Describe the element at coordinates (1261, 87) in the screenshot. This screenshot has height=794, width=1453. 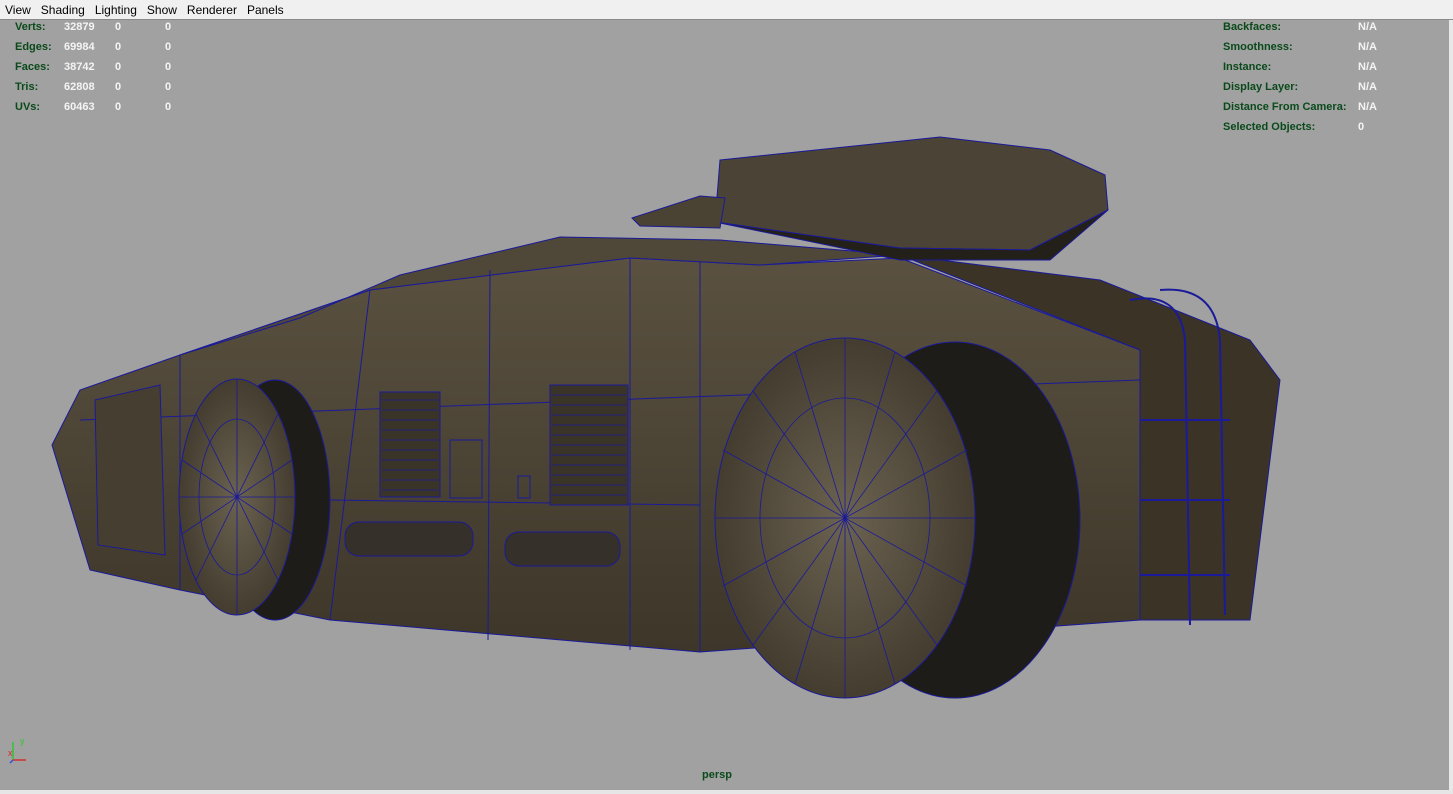
I see `info-label: Display Layer:` at that location.